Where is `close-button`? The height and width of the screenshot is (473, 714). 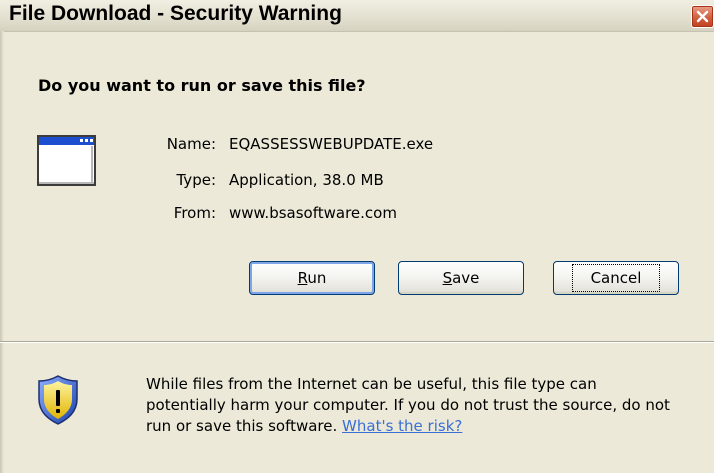 close-button is located at coordinates (702, 16).